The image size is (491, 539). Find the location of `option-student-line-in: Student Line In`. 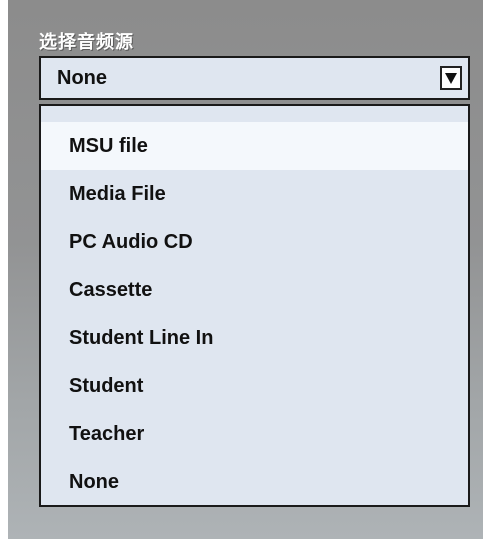

option-student-line-in: Student Line In is located at coordinates (254, 338).